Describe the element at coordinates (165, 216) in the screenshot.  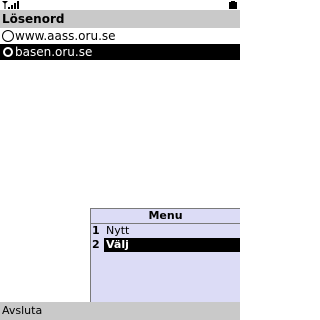
I see `menu-title: Menu` at that location.